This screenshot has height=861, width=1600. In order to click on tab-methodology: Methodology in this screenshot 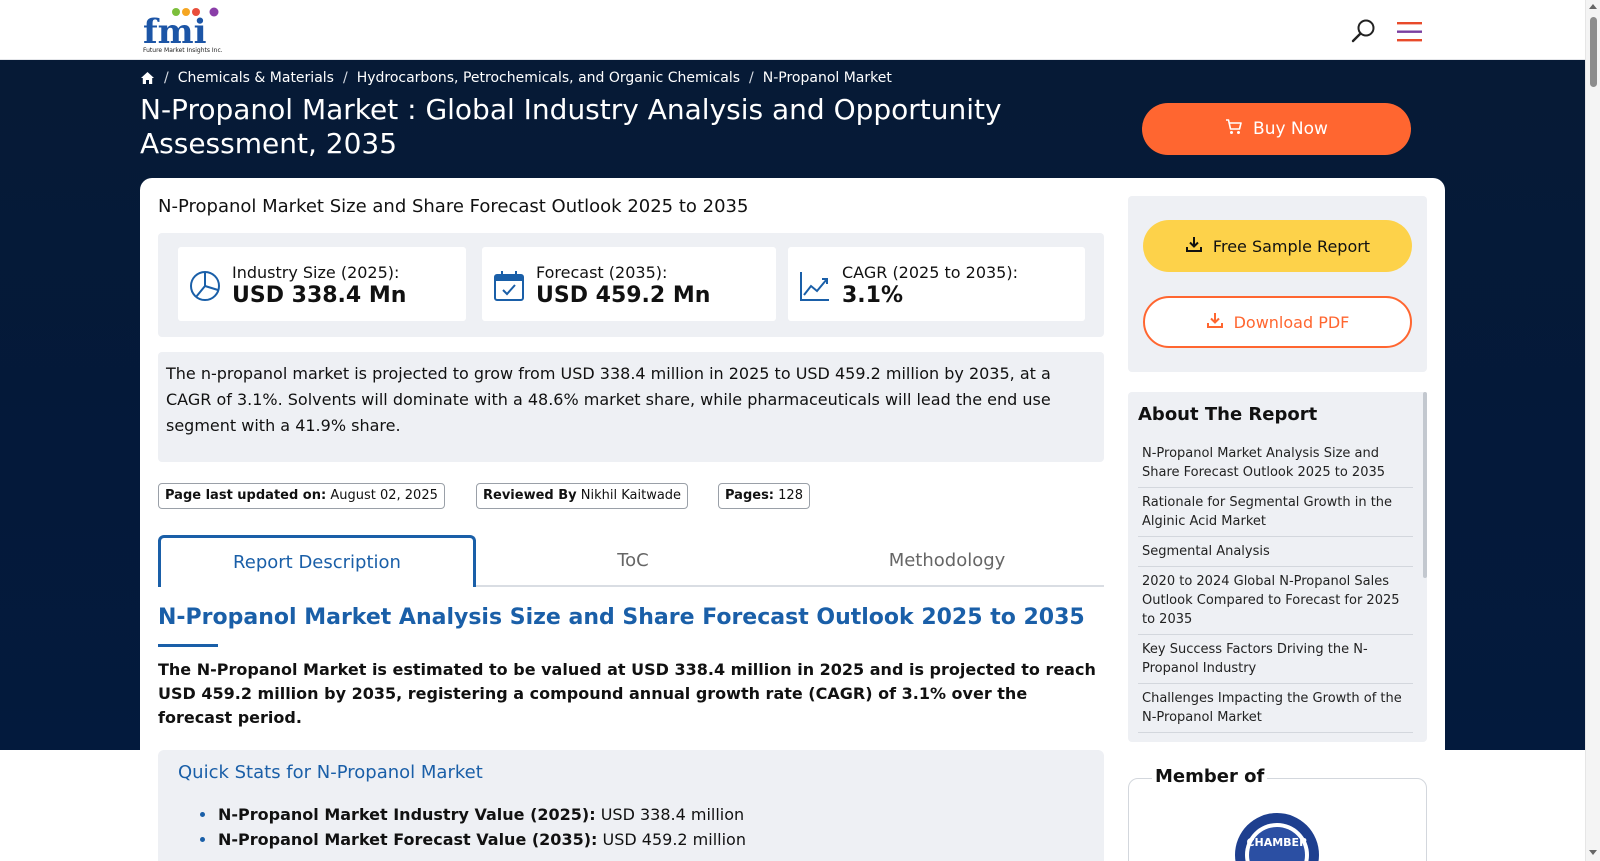, I will do `click(947, 560)`.